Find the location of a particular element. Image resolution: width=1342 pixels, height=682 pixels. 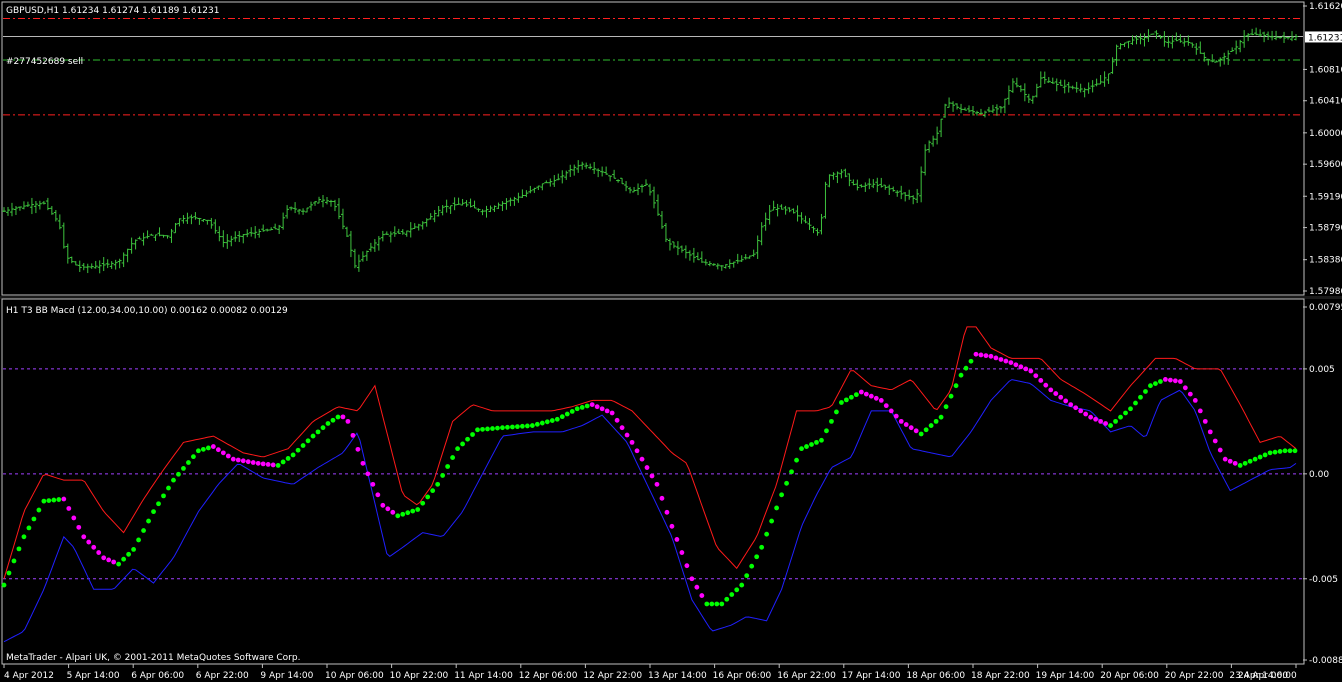

time-tick-label: 19 Apr 14:00 is located at coordinates (1065, 676).